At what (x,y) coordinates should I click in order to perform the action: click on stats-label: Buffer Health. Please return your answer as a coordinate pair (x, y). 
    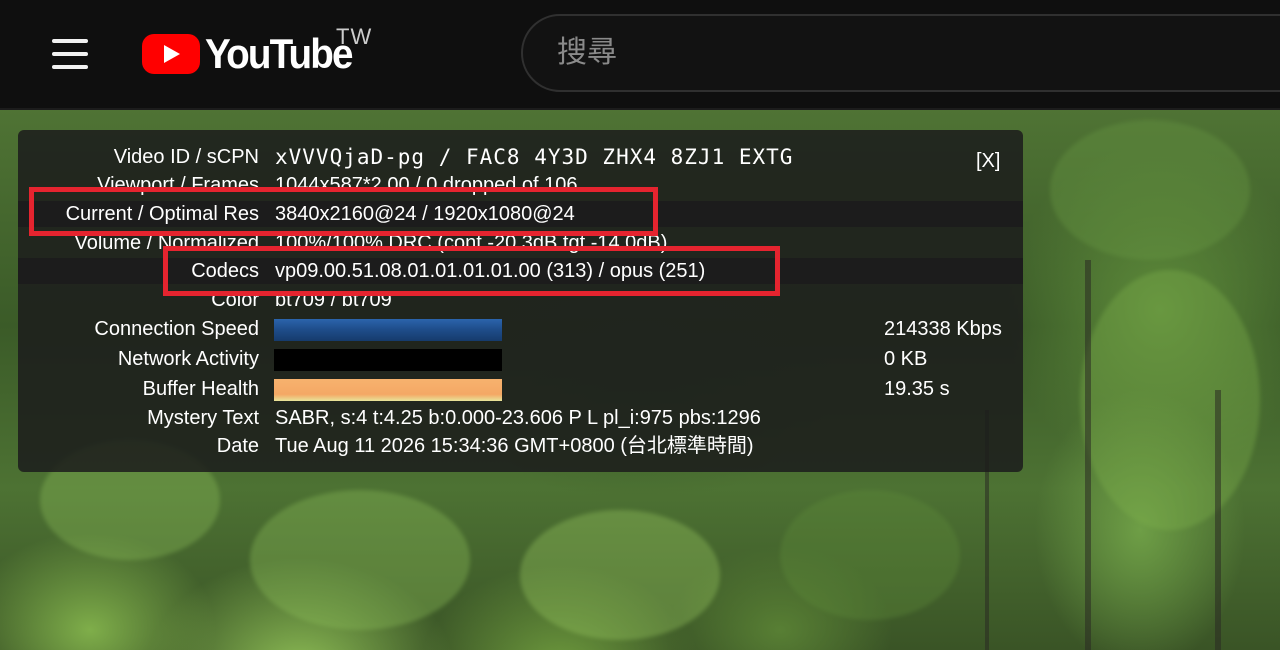
    Looking at the image, I should click on (200, 389).